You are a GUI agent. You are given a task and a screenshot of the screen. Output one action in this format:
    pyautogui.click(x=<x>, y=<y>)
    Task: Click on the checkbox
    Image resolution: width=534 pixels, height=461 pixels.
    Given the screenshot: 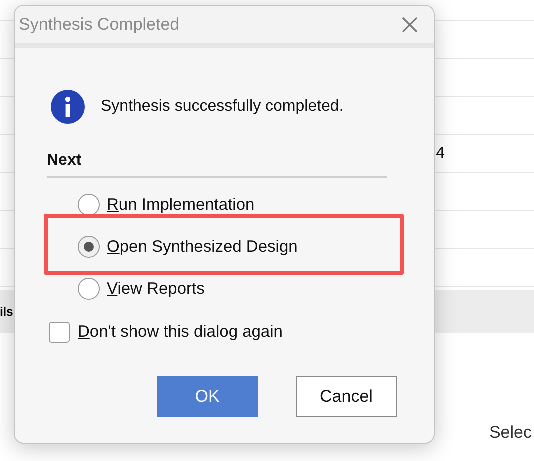 What is the action you would take?
    pyautogui.click(x=59, y=332)
    